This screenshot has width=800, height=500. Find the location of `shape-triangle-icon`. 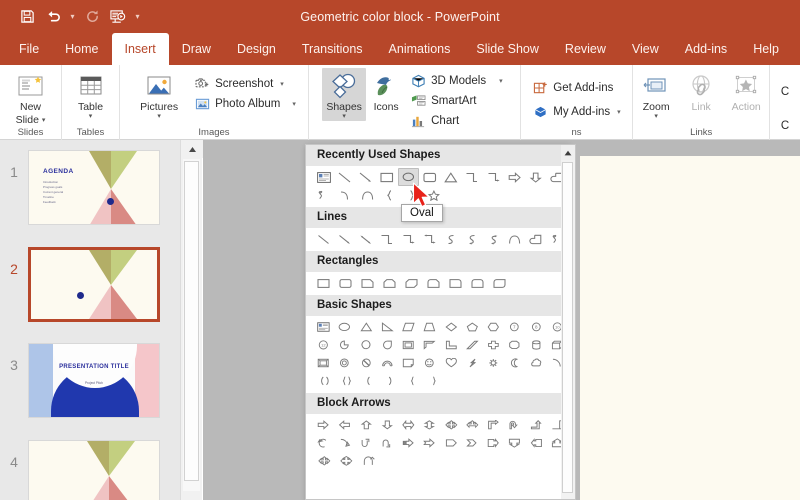

shape-triangle-icon is located at coordinates (451, 177).